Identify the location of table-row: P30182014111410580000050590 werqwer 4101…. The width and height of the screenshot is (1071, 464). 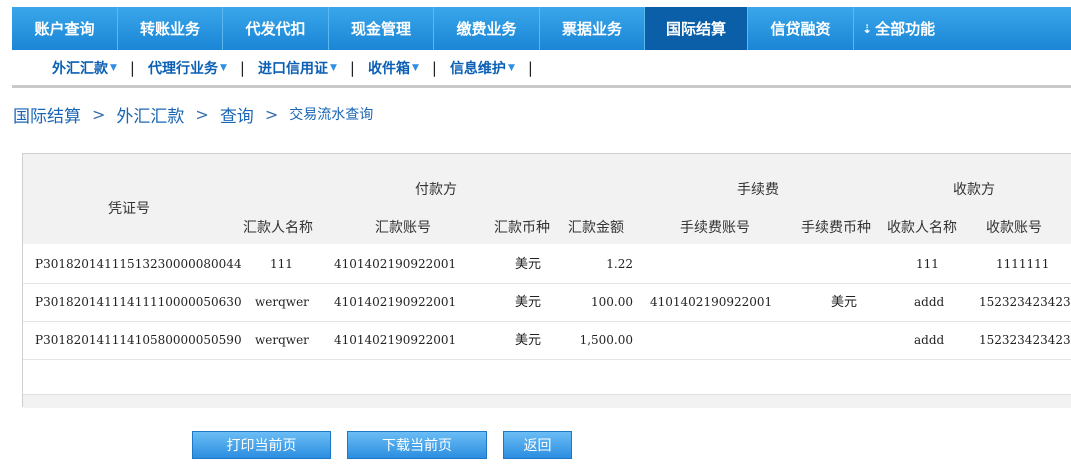
(547, 341).